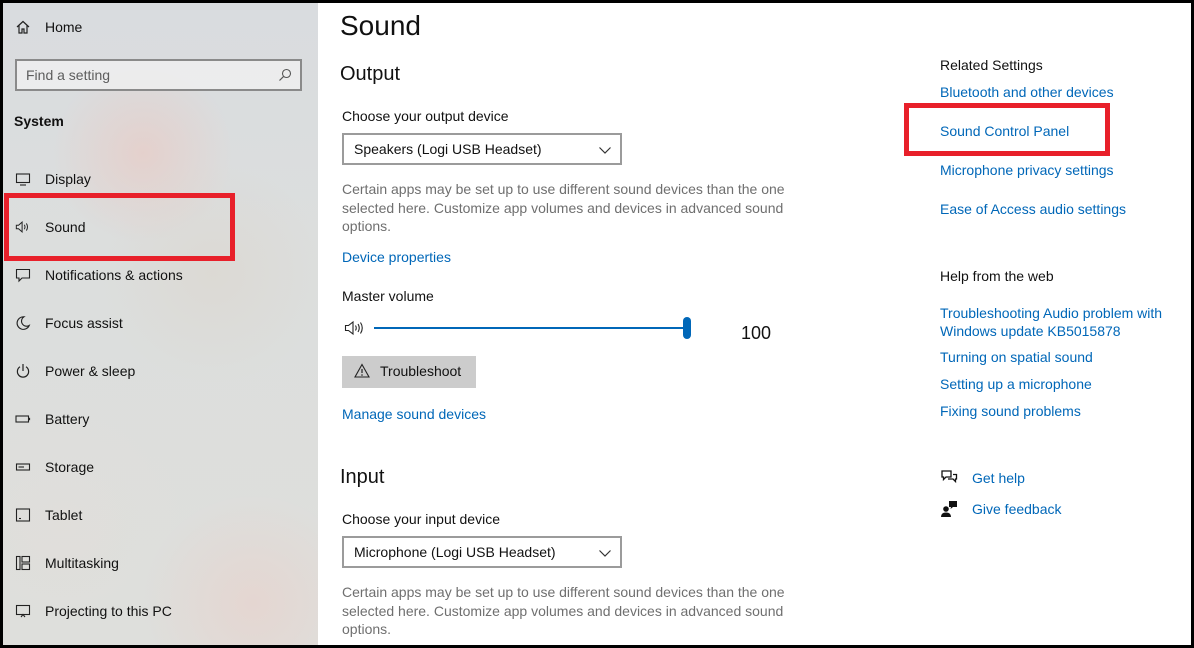 The height and width of the screenshot is (648, 1194). I want to click on monitor-icon, so click(23, 179).